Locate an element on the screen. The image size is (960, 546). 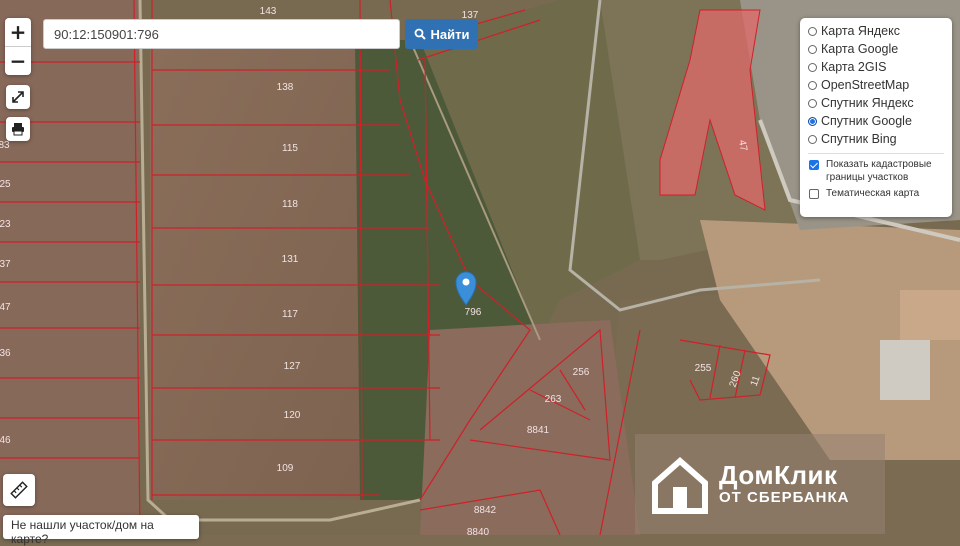
parcel-label: 138 is located at coordinates (285, 87).